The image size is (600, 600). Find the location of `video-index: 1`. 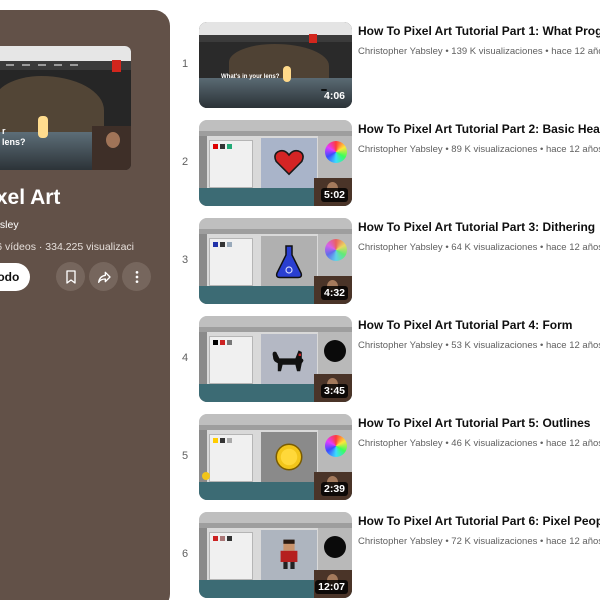

video-index: 1 is located at coordinates (185, 64).